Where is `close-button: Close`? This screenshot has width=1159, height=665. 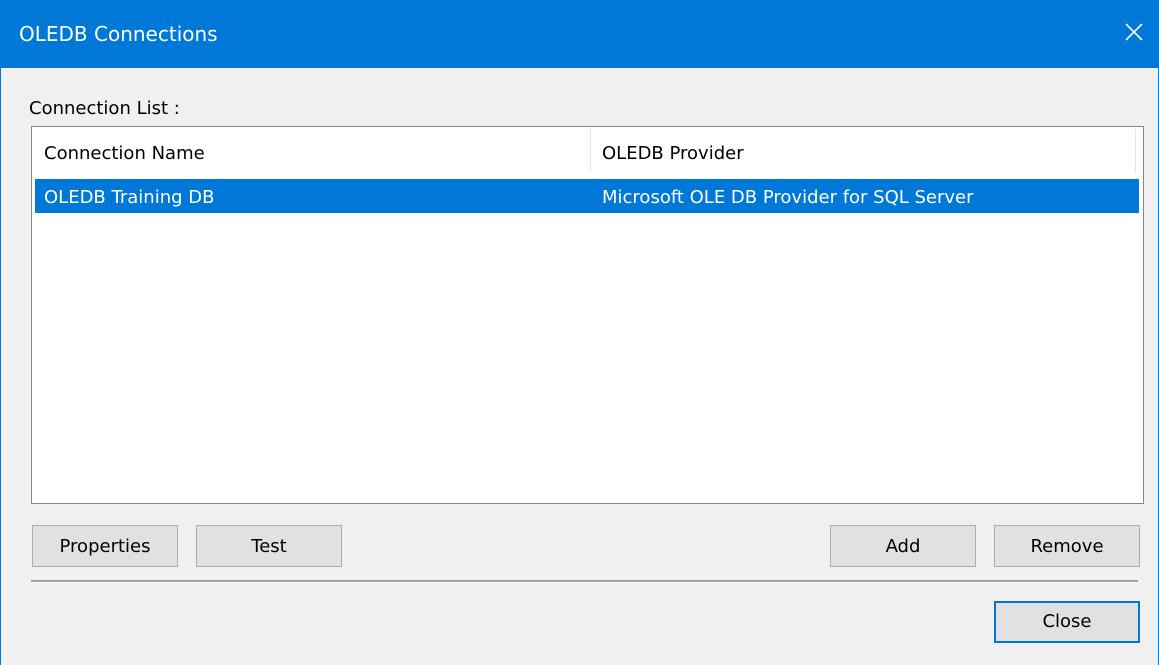
close-button: Close is located at coordinates (1067, 622).